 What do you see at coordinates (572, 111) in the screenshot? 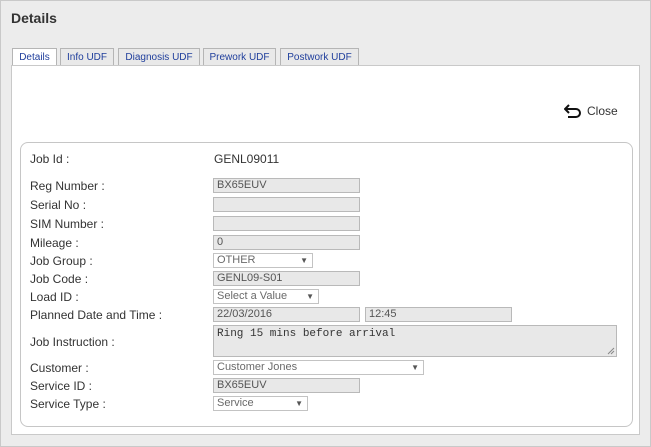
I see `undo-arrow-icon` at bounding box center [572, 111].